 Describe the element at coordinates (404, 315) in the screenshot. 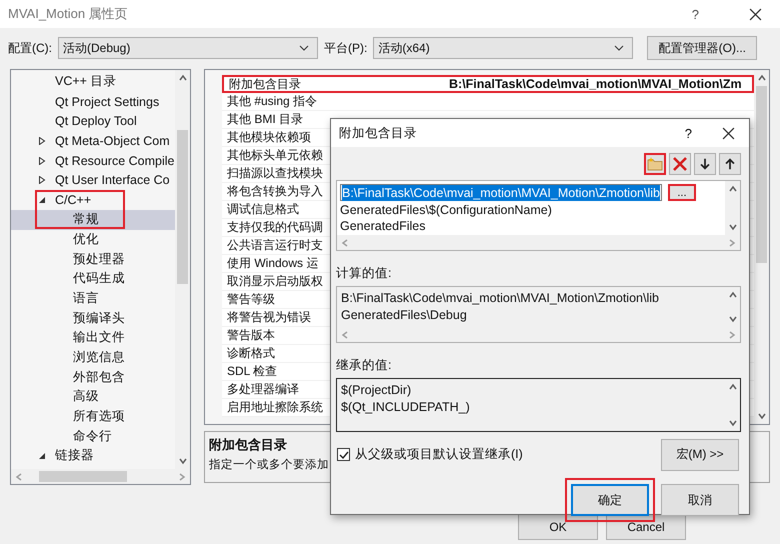

I see `value-line: GeneratedFiles\Debug` at that location.